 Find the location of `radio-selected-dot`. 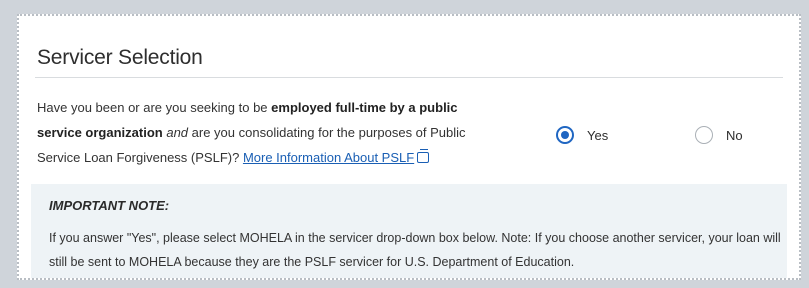

radio-selected-dot is located at coordinates (565, 135).